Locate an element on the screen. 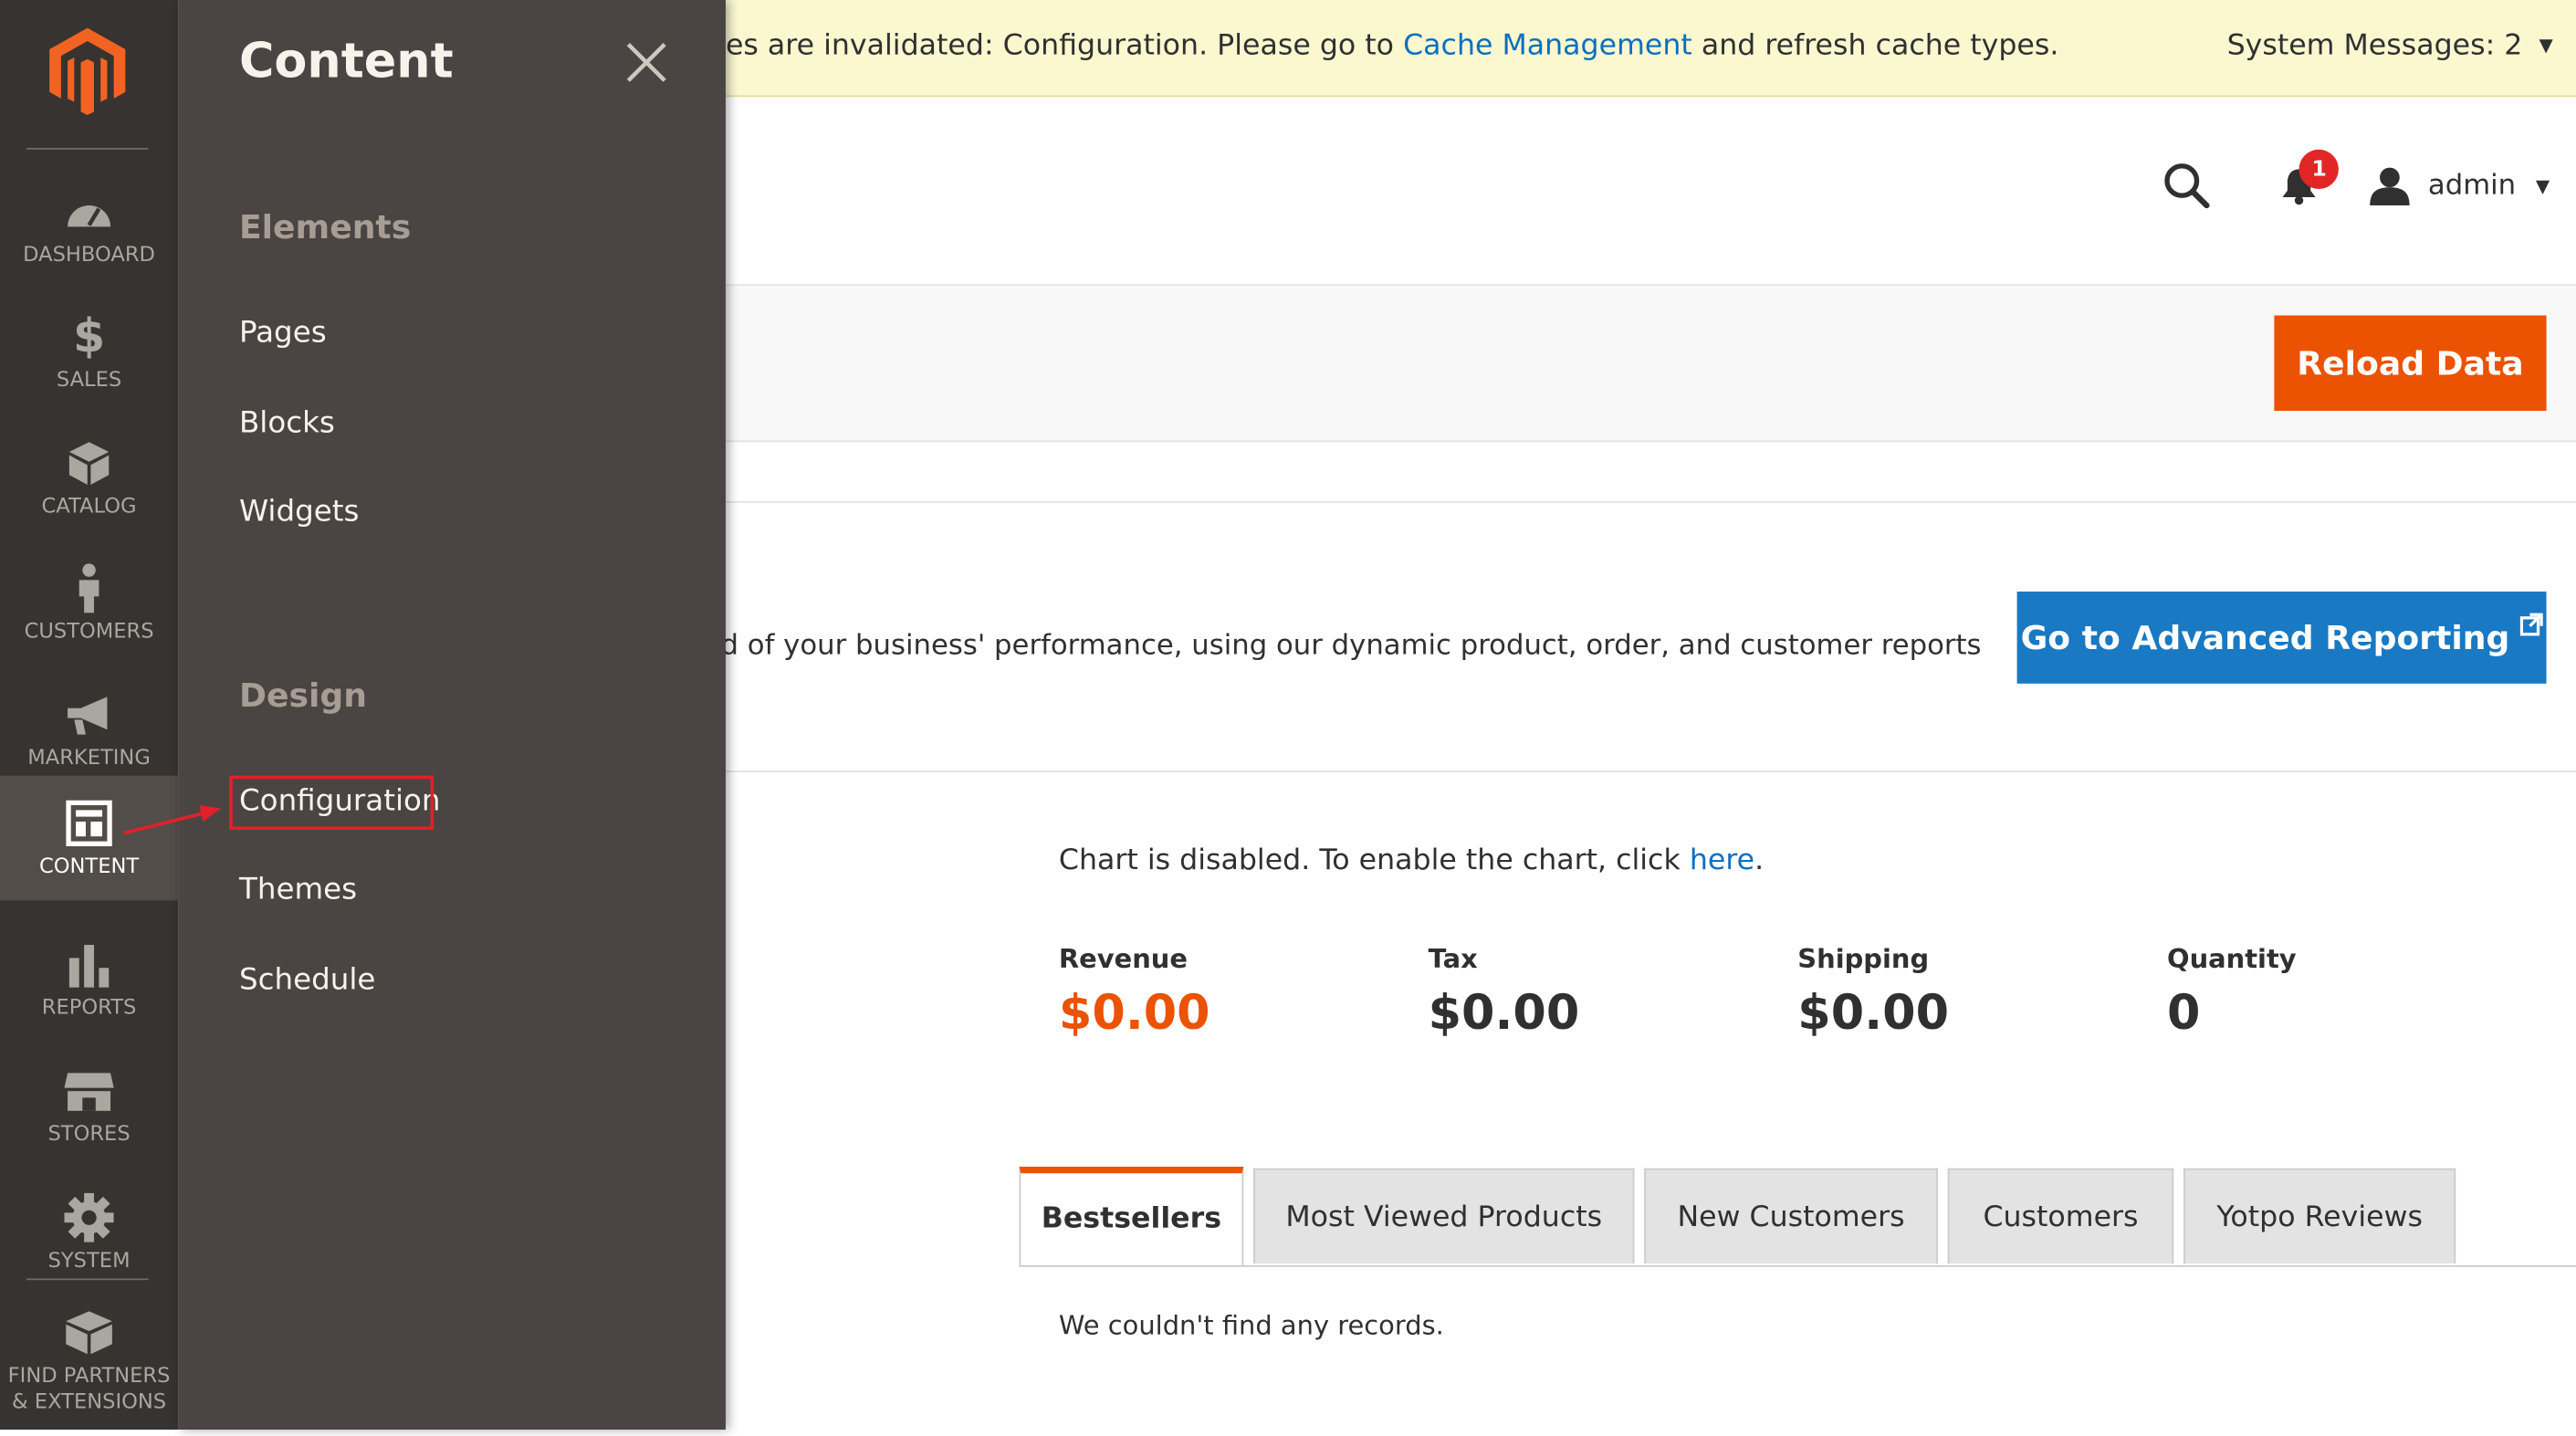 The height and width of the screenshot is (1436, 2576). cache-management-link: Cache Management is located at coordinates (1547, 45).